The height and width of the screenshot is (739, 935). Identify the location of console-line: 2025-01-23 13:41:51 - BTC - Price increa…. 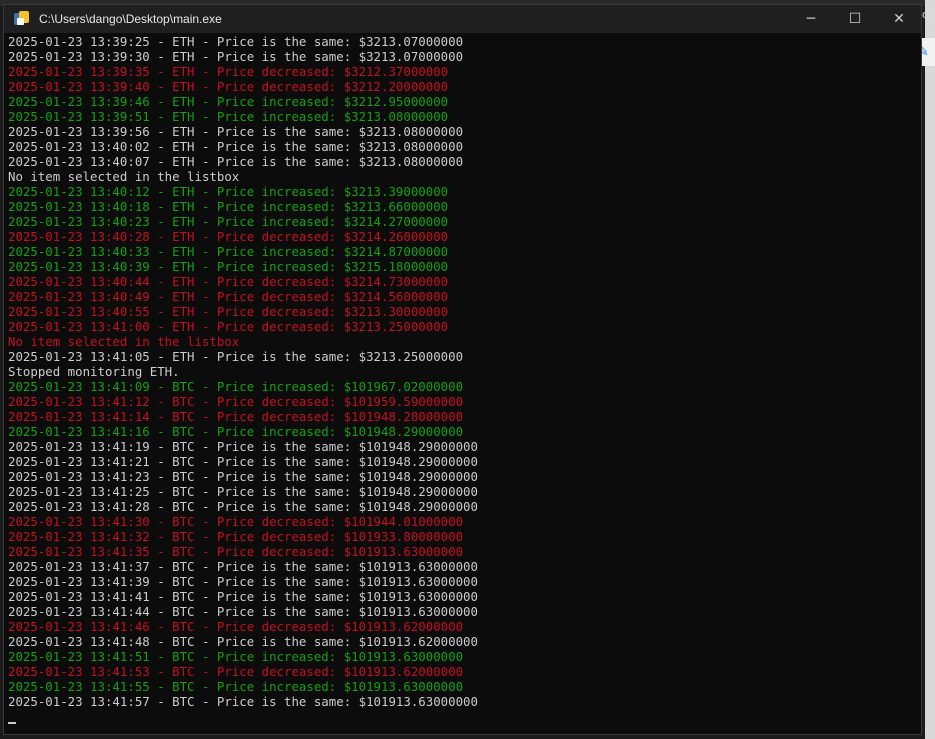
(236, 656).